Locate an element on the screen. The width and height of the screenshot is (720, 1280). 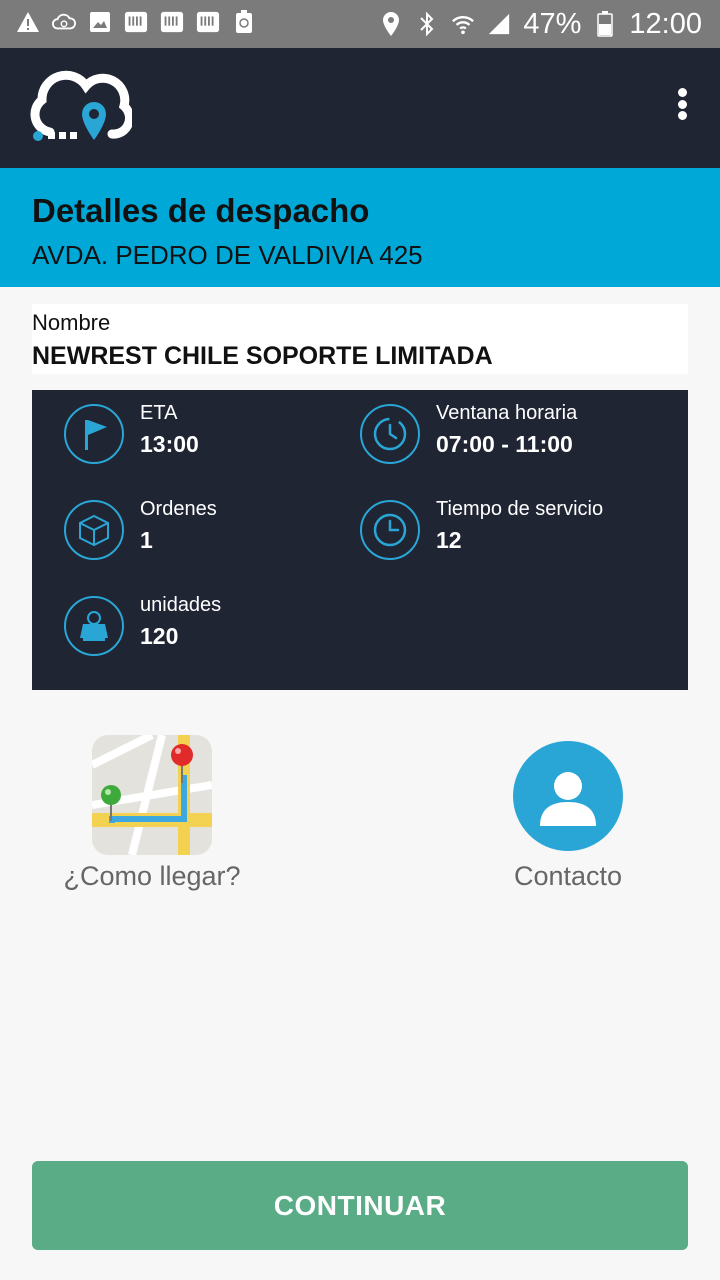
recycle-battery-icon is located at coordinates (244, 22).